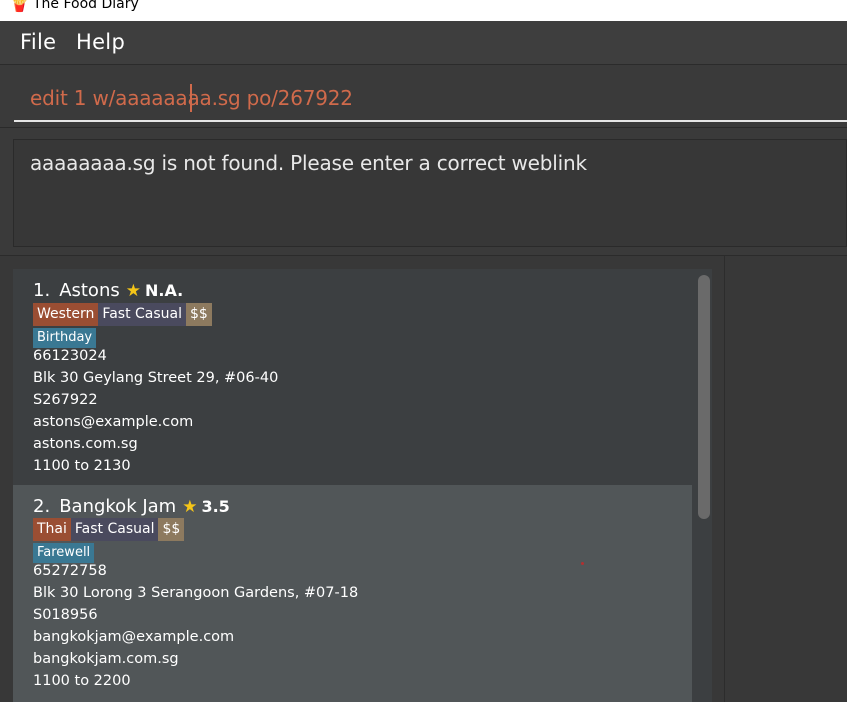  Describe the element at coordinates (106, 659) in the screenshot. I see `website-field: bangkokjam.com.sg` at that location.